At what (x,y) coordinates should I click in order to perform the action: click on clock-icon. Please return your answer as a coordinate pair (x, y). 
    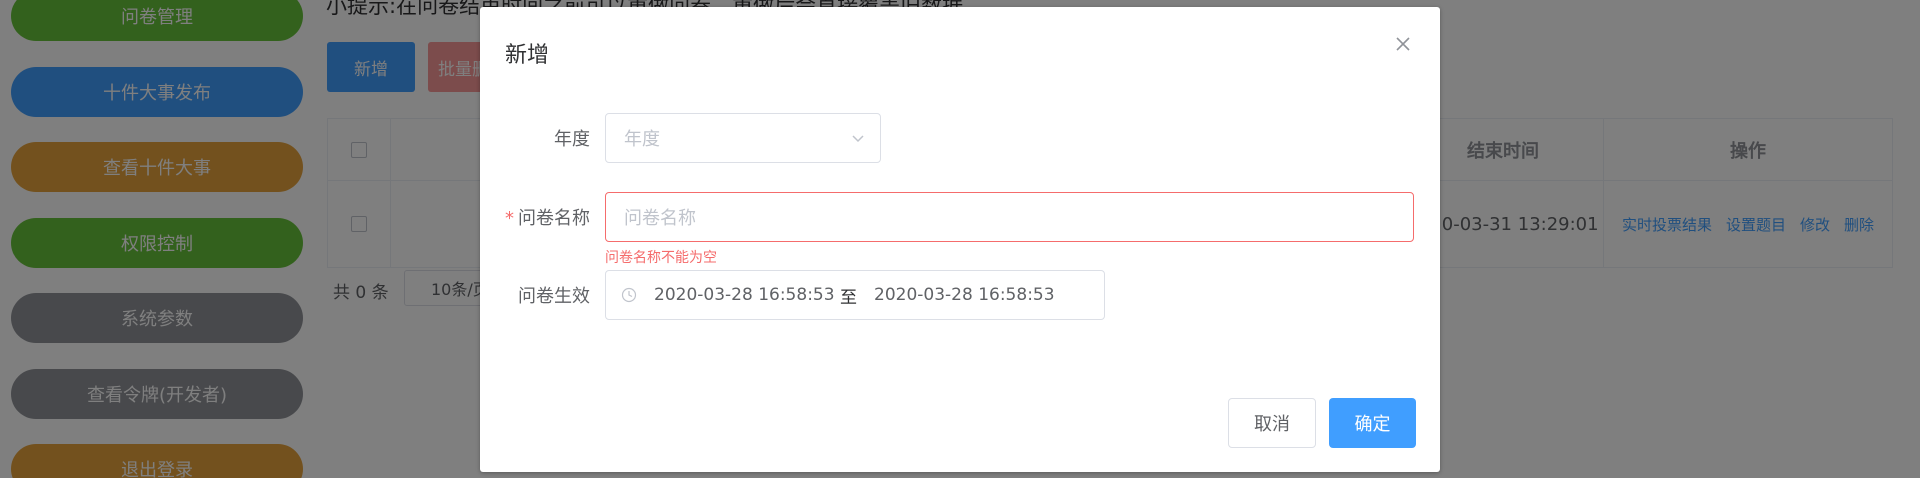
    Looking at the image, I should click on (629, 297).